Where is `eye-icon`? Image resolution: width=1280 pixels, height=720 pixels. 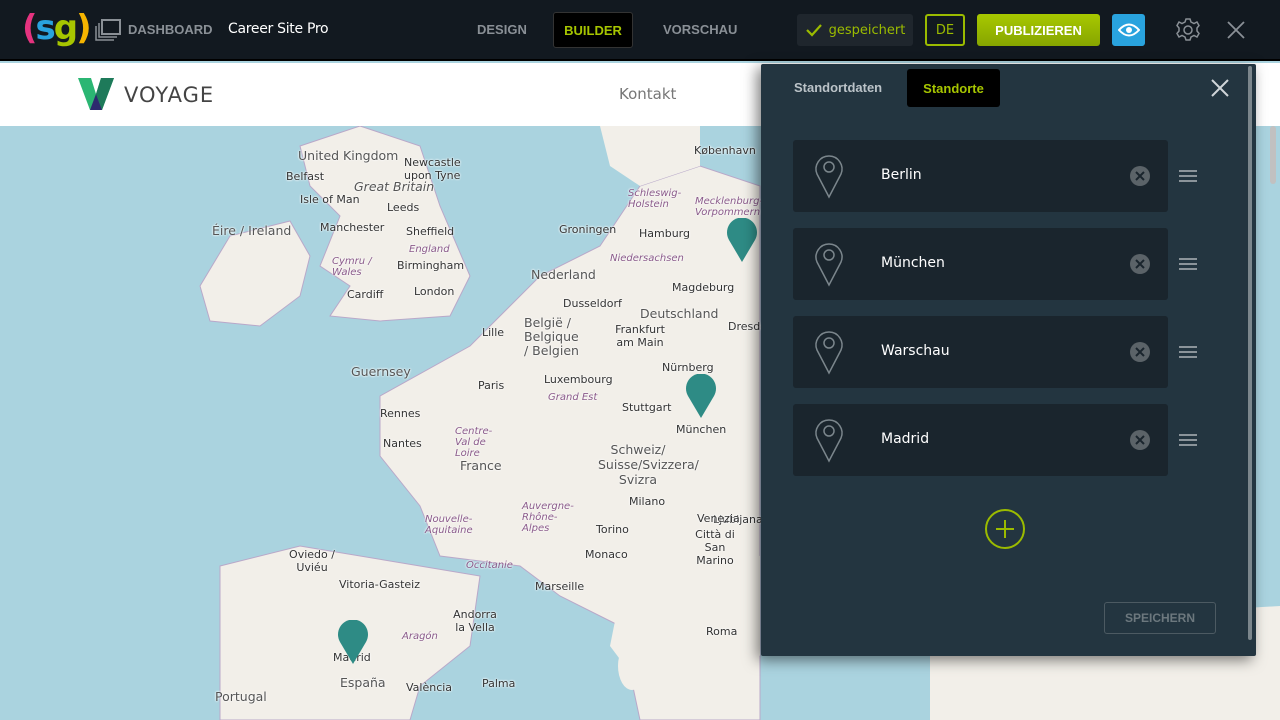
eye-icon is located at coordinates (1128, 30).